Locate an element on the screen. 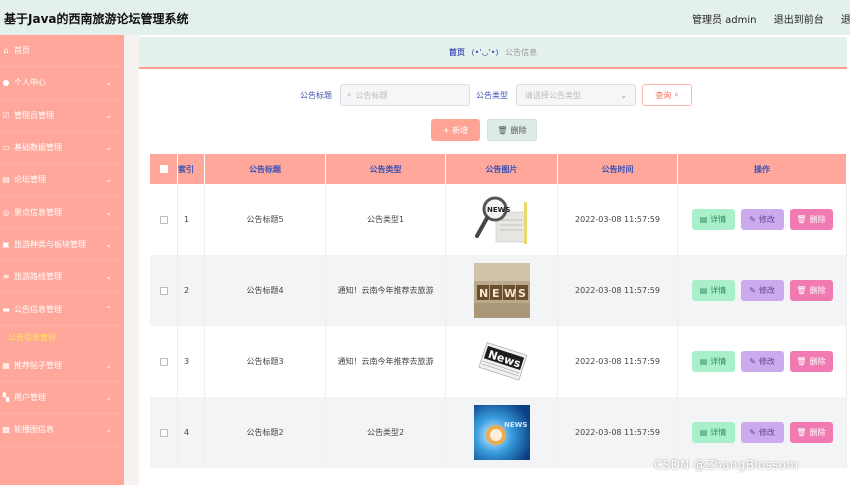  spot-icon: ◎ is located at coordinates (6, 212).